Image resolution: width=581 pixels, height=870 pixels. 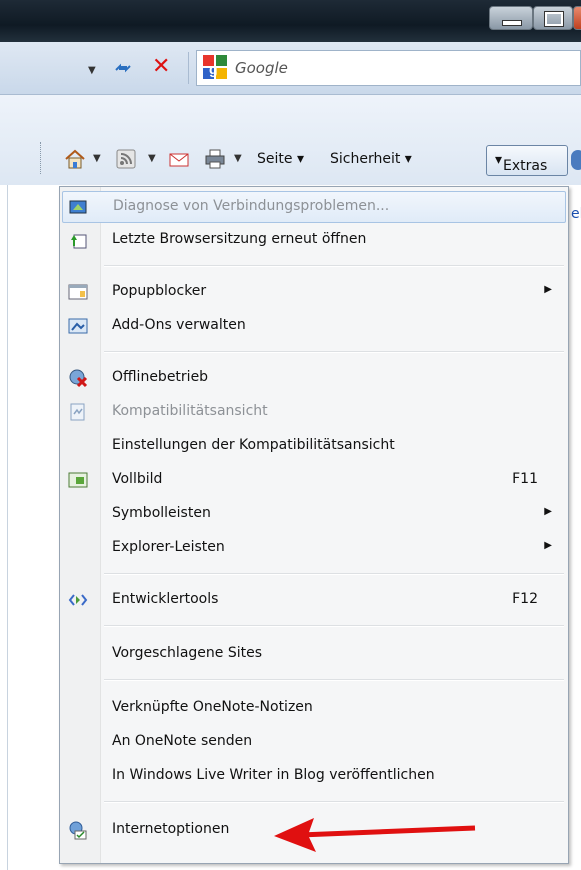 What do you see at coordinates (179, 325) in the screenshot?
I see `menu-item-label: Add-Ons verwalten` at bounding box center [179, 325].